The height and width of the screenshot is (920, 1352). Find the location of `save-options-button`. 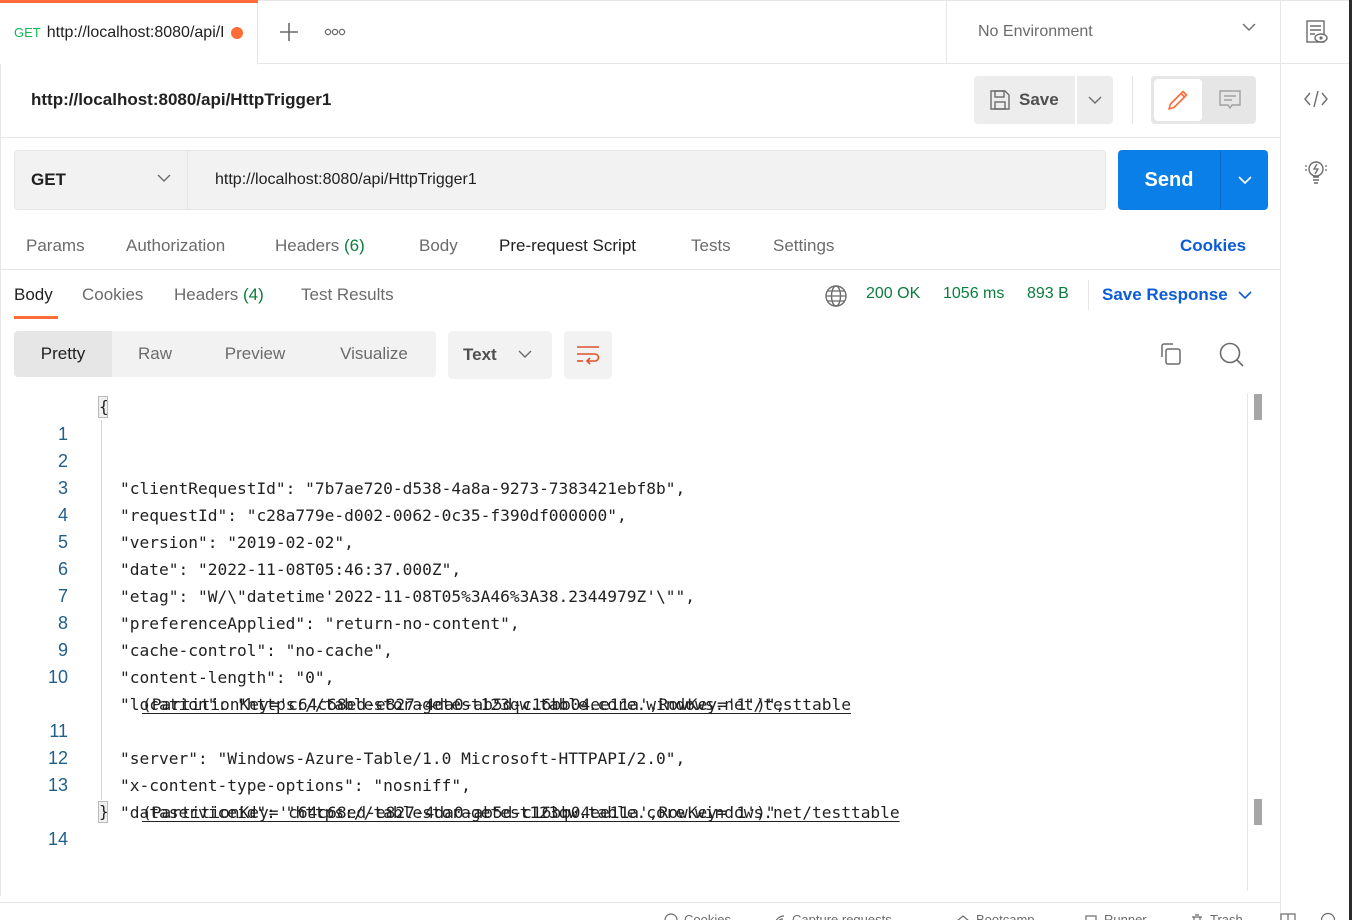

save-options-button is located at coordinates (1095, 100).